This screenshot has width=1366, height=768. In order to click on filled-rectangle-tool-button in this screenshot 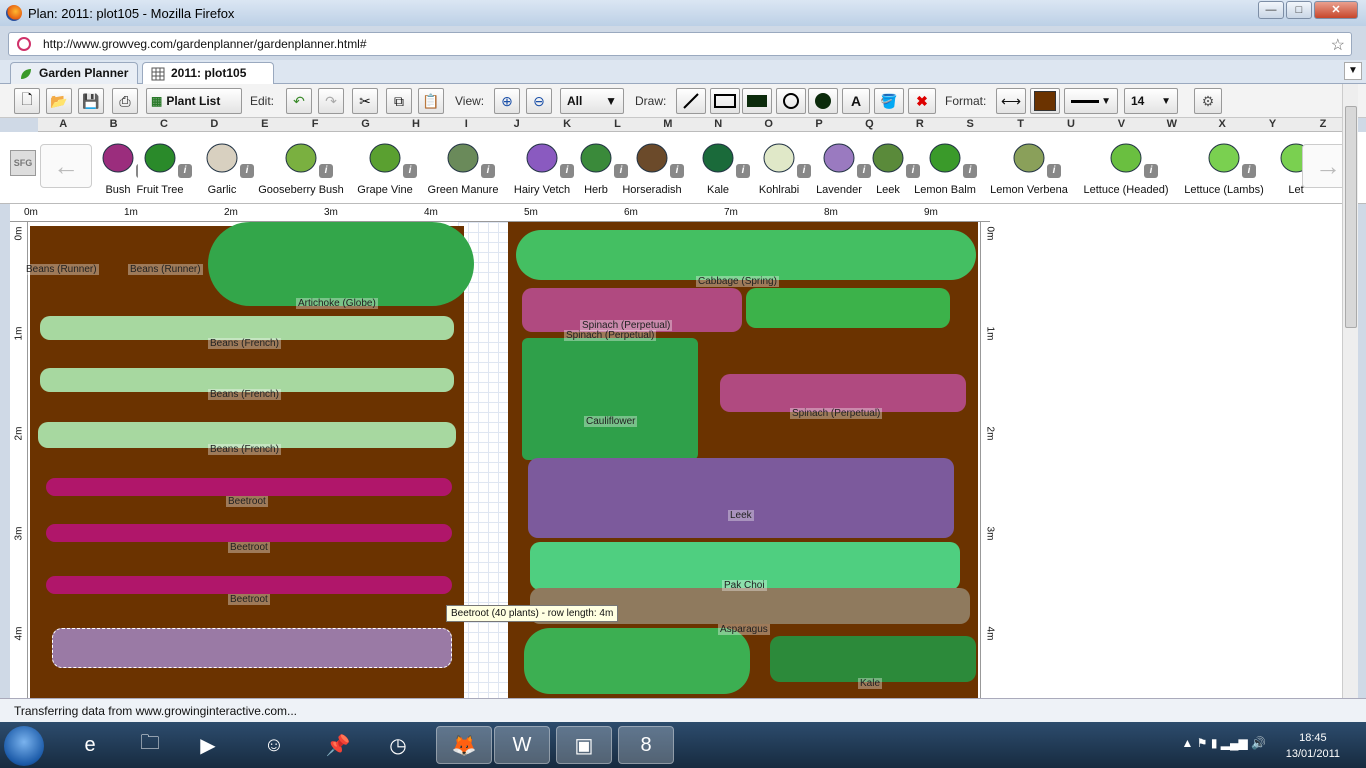, I will do `click(757, 101)`.